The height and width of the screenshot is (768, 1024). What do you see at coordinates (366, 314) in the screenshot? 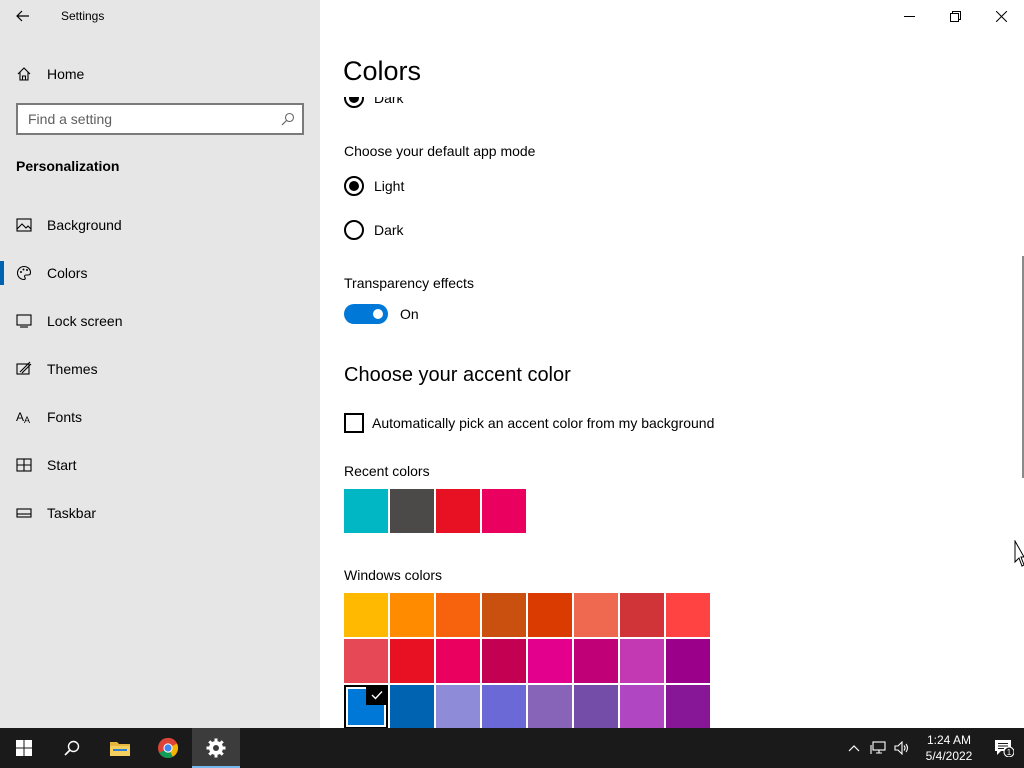
I see `transparency-toggle` at bounding box center [366, 314].